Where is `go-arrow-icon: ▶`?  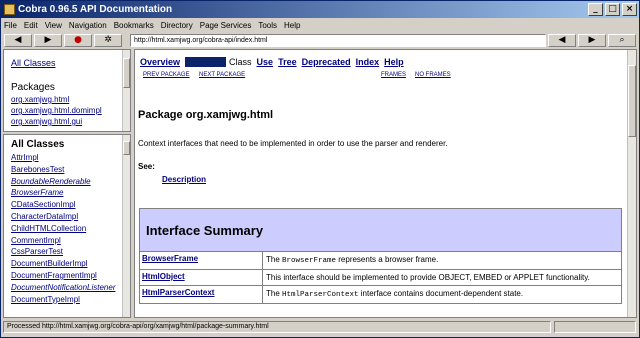 go-arrow-icon: ▶ is located at coordinates (592, 39).